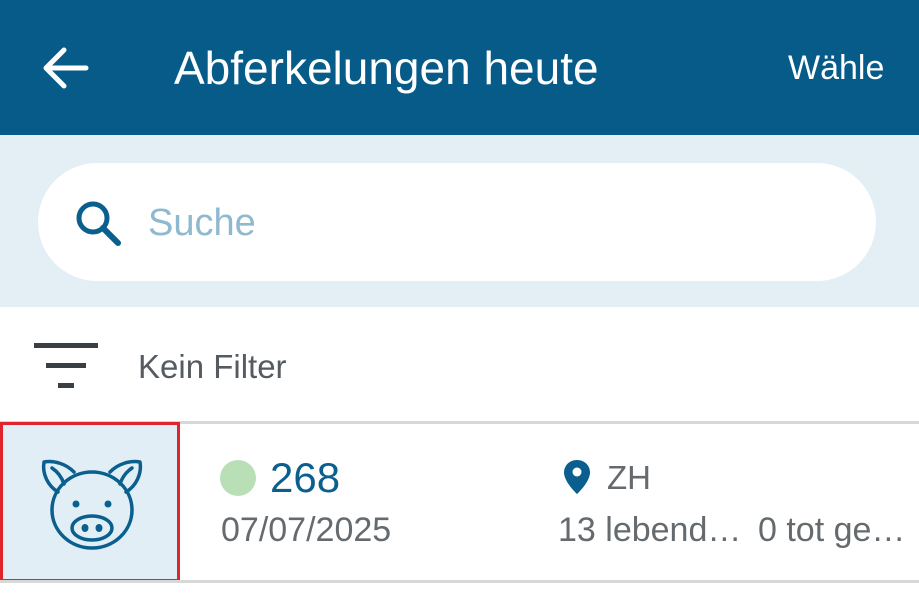 This screenshot has width=919, height=613. What do you see at coordinates (838, 530) in the screenshot?
I see `stillborn-count: 0 tot geboren` at bounding box center [838, 530].